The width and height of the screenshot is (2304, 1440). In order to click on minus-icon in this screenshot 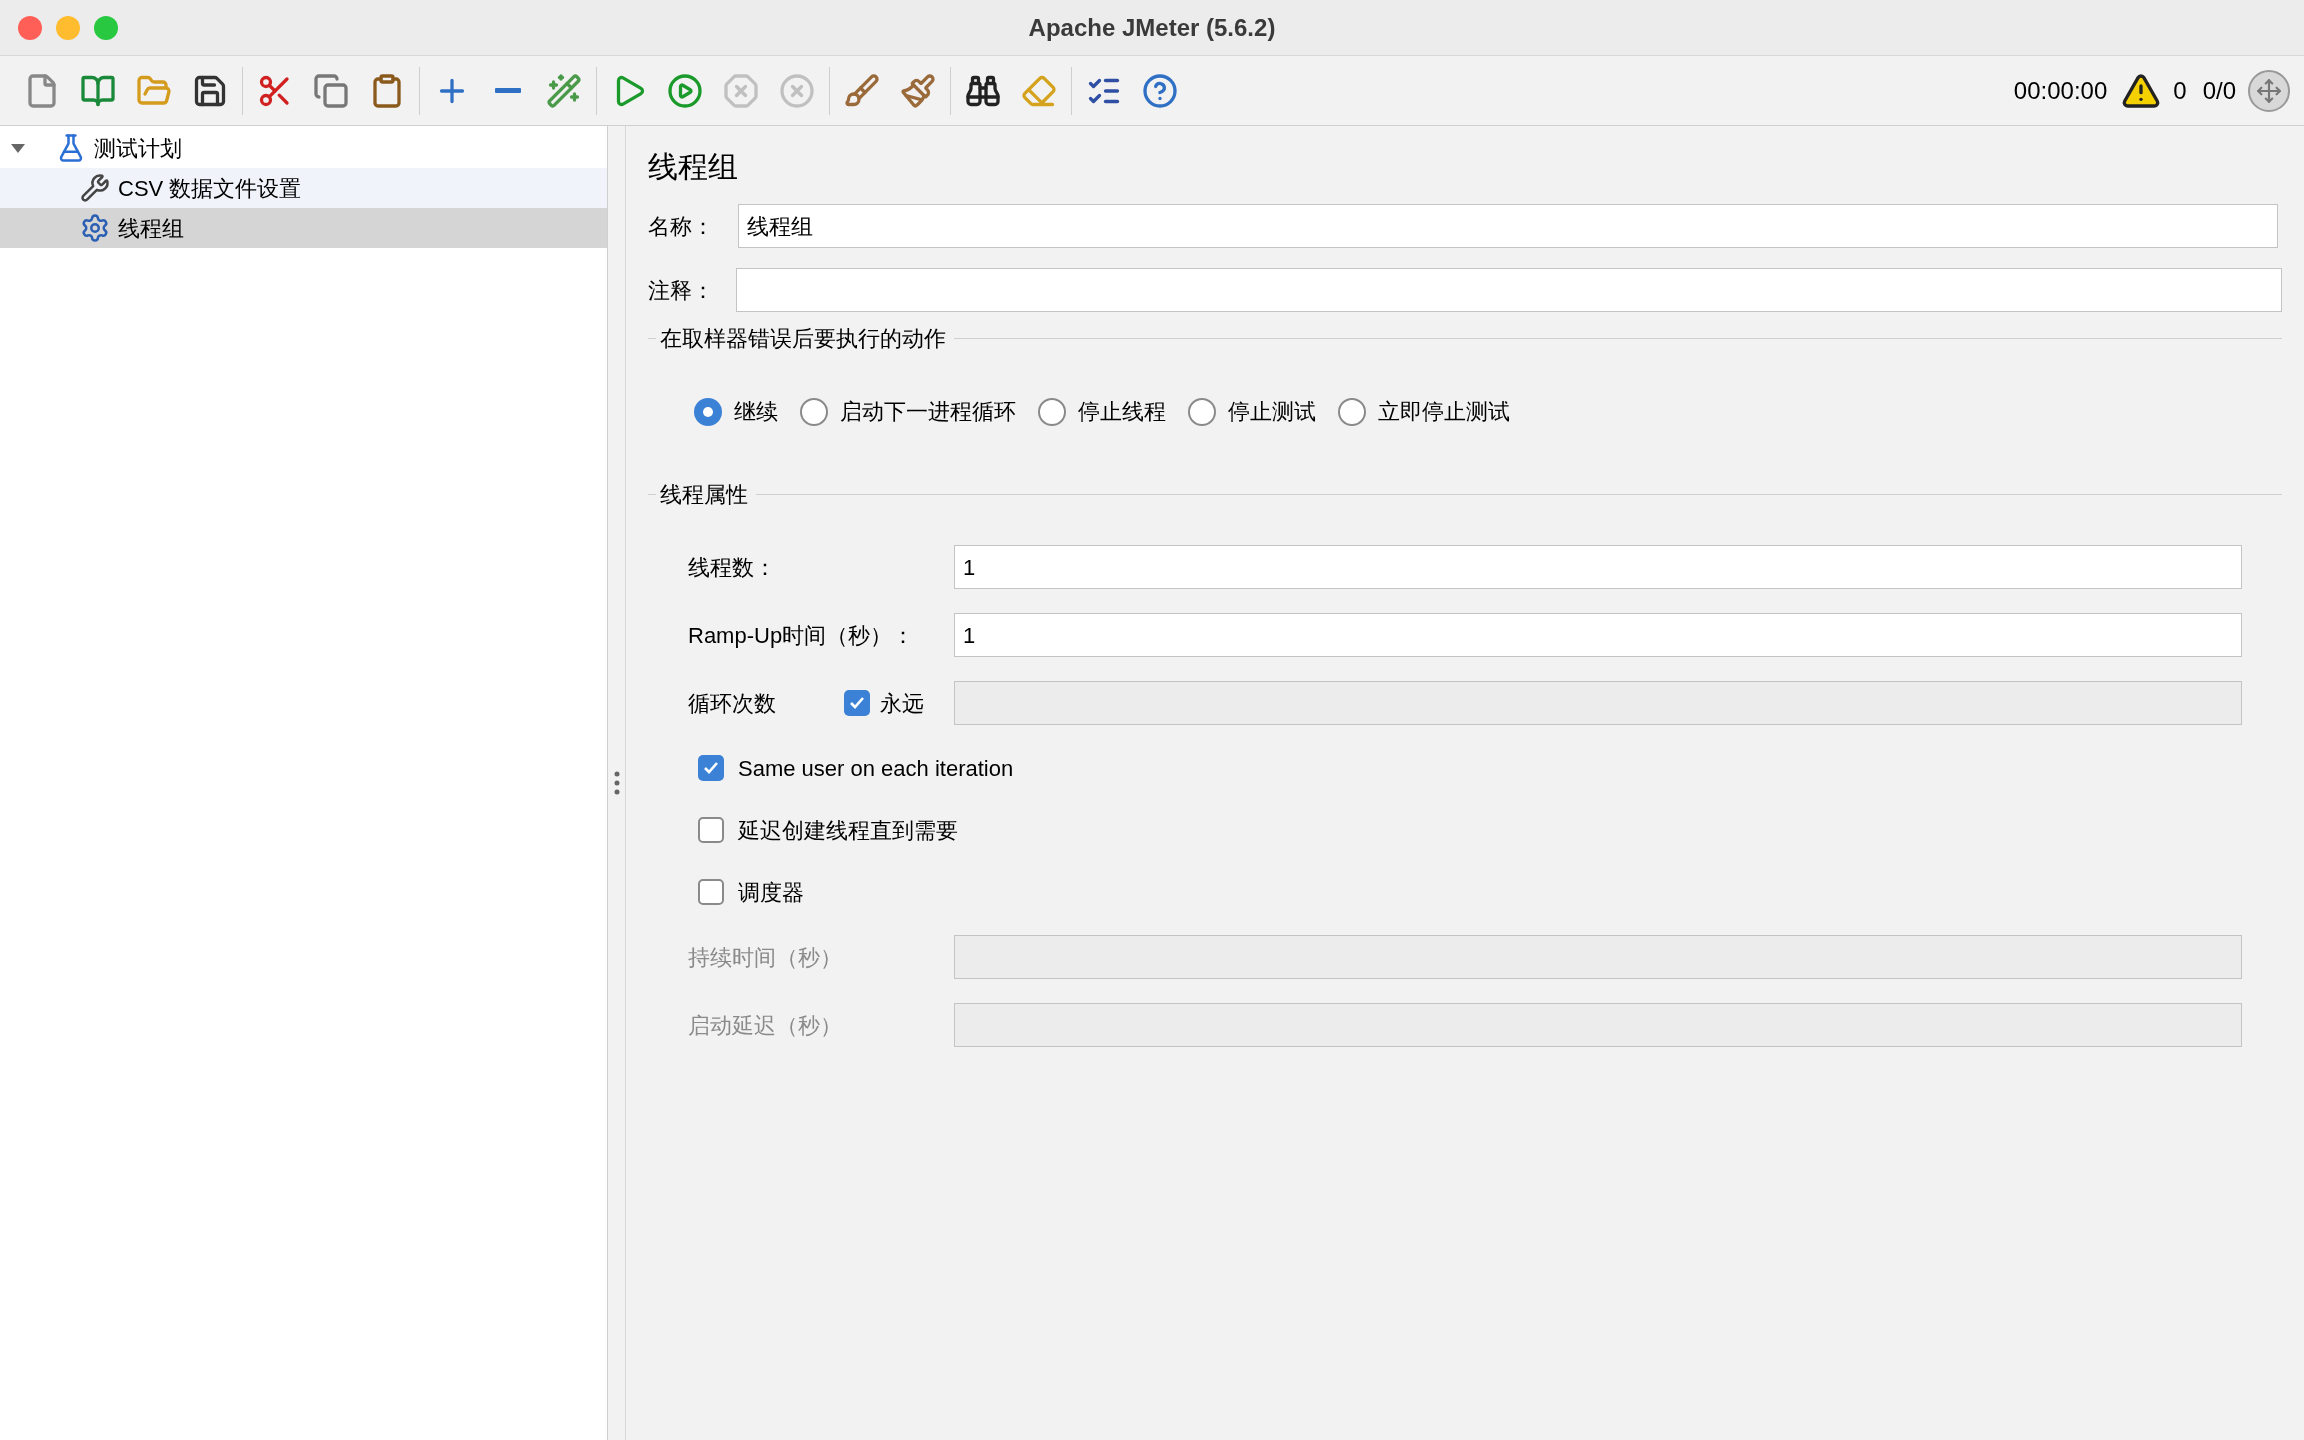, I will do `click(508, 90)`.